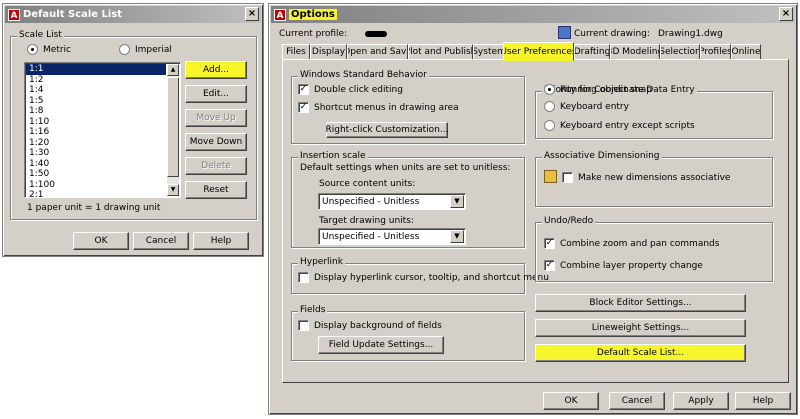 The height and width of the screenshot is (419, 800). Describe the element at coordinates (366, 221) in the screenshot. I see `target-units-text: Target drawing units:` at that location.